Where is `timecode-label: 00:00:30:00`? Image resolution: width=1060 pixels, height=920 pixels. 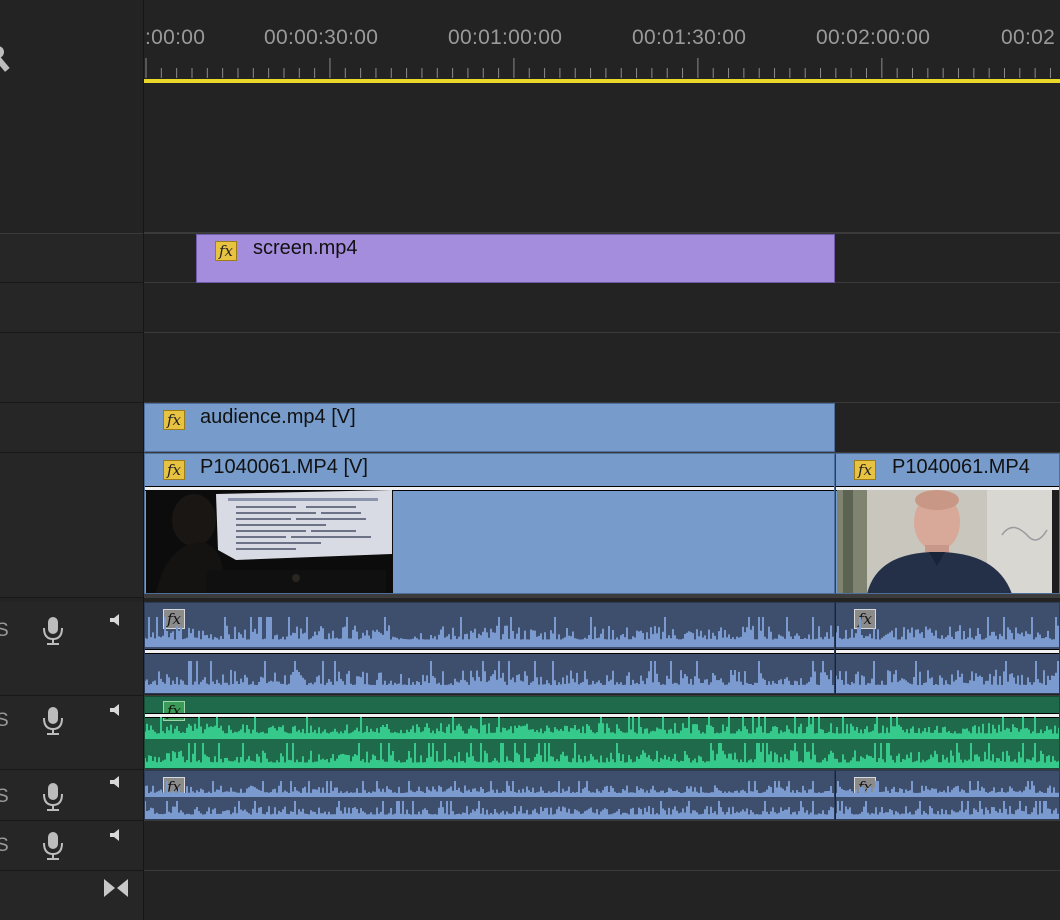
timecode-label: 00:00:30:00 is located at coordinates (321, 37).